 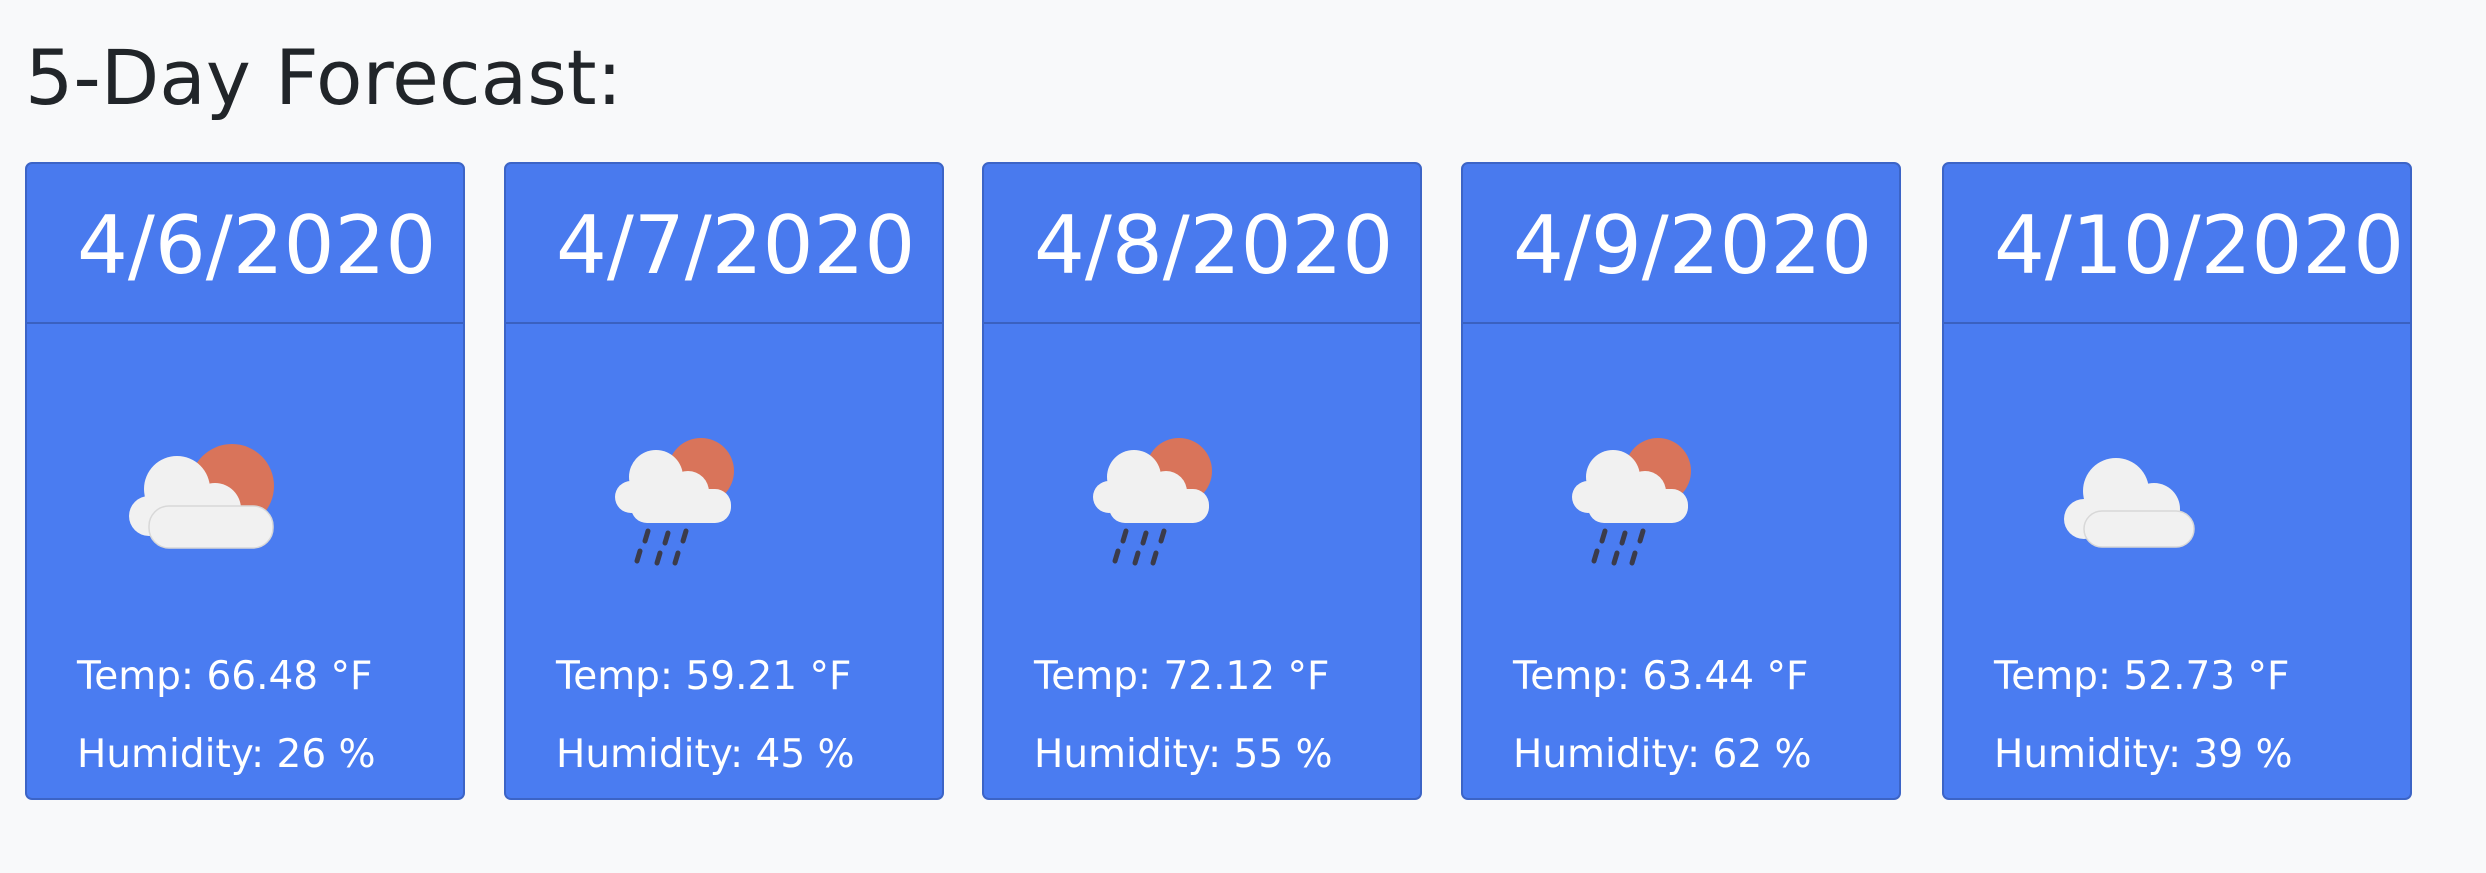 What do you see at coordinates (2142, 676) in the screenshot?
I see `card-temp: Temp: 52.73 °F` at bounding box center [2142, 676].